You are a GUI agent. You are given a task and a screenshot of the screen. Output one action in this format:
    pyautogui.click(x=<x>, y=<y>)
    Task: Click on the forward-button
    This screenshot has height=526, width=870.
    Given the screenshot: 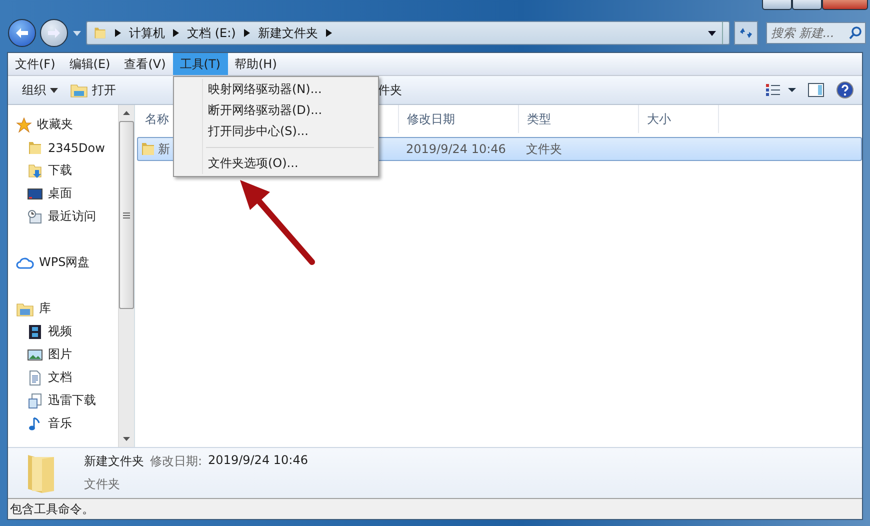 What is the action you would take?
    pyautogui.click(x=54, y=33)
    